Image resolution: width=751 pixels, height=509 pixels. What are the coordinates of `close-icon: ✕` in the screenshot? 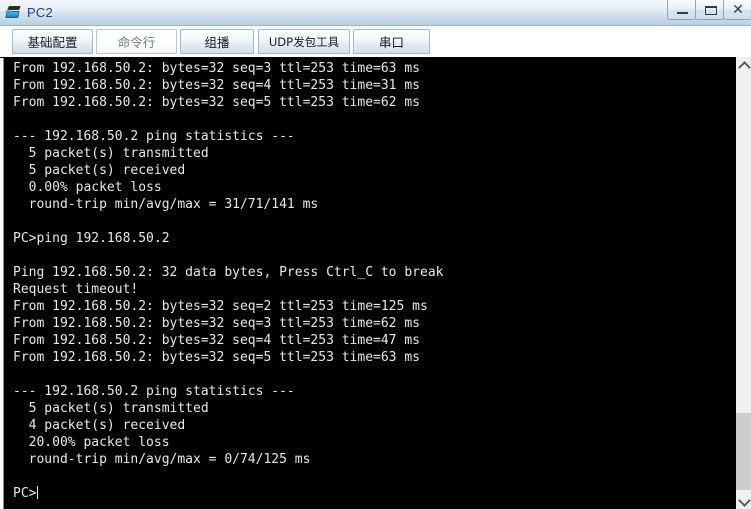 It's located at (738, 10).